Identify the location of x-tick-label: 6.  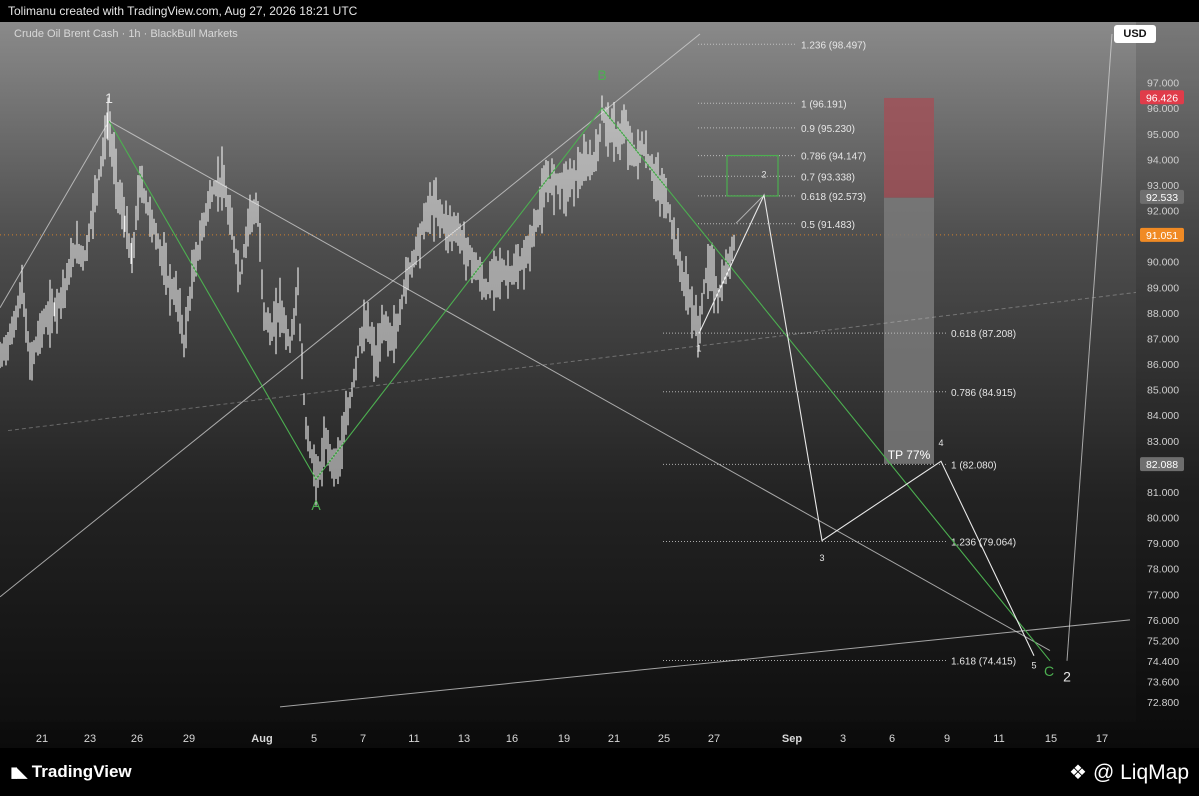
(892, 739).